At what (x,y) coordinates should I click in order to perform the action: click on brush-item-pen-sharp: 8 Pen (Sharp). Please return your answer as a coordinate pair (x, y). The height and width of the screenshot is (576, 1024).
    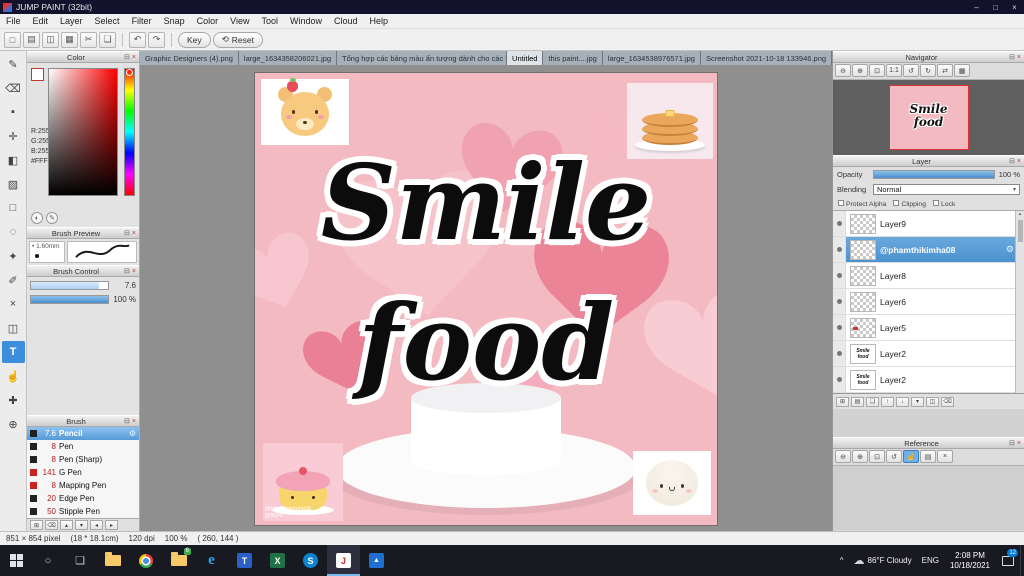
    Looking at the image, I should click on (83, 459).